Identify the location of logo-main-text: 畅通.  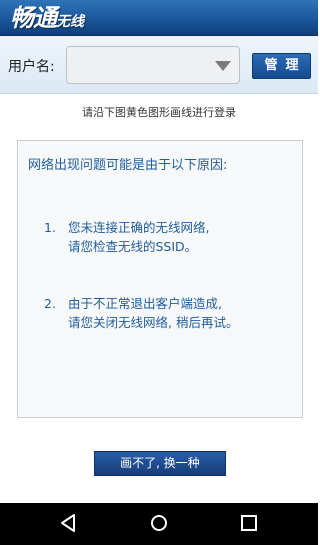
(33, 18).